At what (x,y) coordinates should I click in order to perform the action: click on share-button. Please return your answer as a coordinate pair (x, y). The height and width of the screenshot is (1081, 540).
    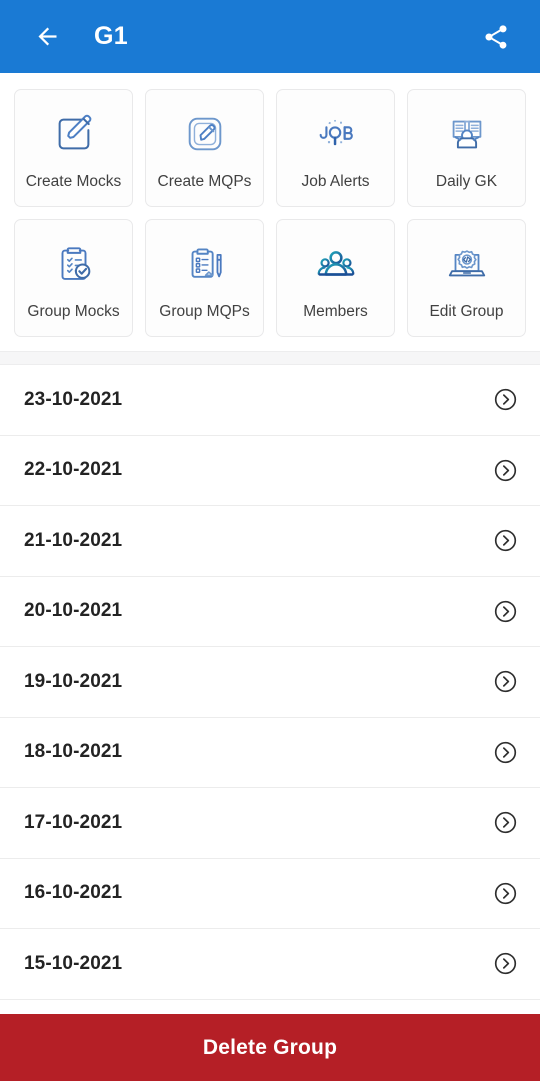
    Looking at the image, I should click on (496, 37).